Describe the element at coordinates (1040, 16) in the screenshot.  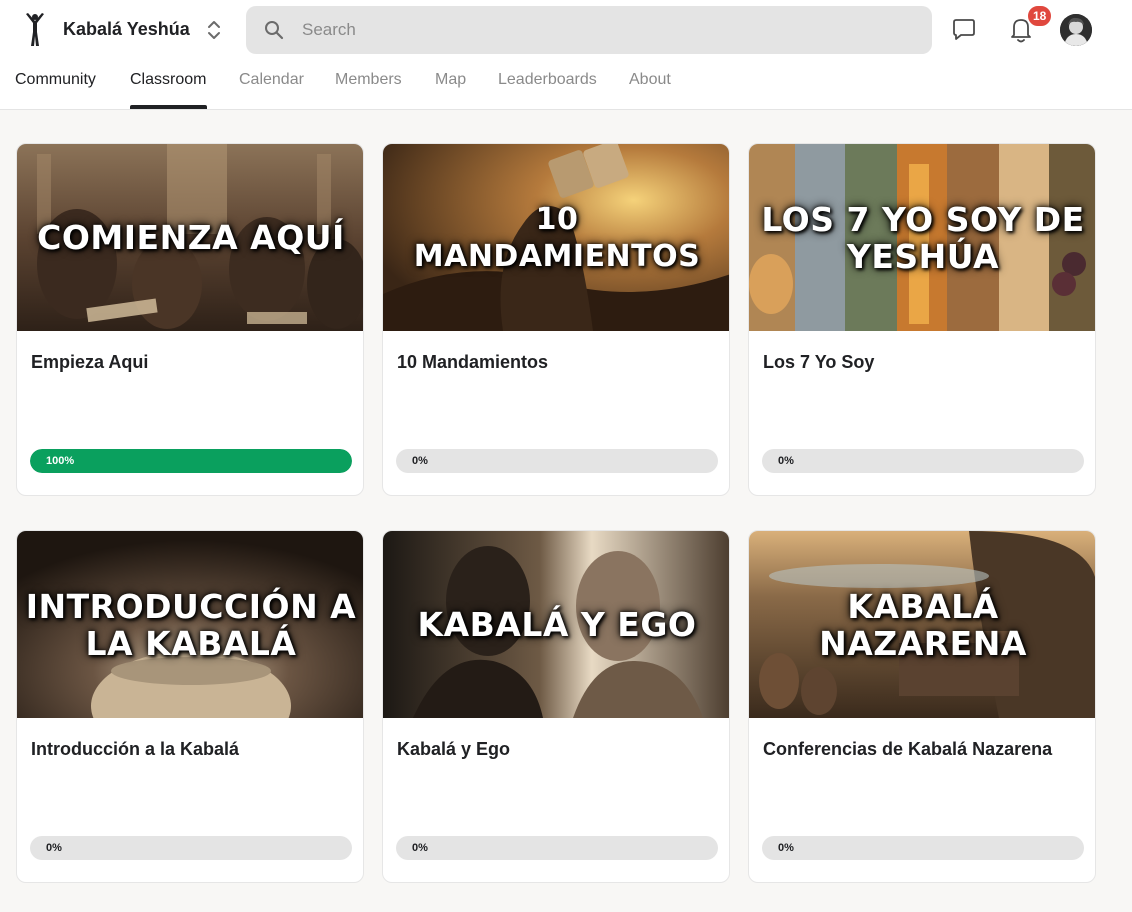
I see `notification-badge: 18` at that location.